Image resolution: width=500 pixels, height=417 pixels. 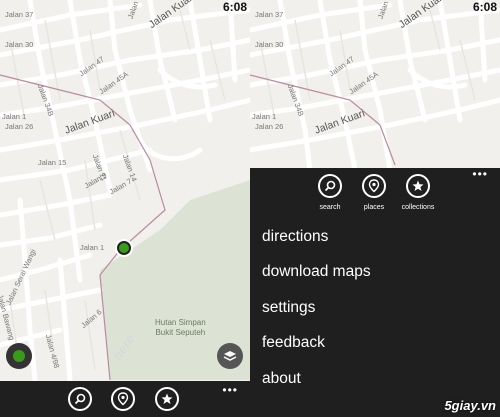 What do you see at coordinates (316, 272) in the screenshot?
I see `menu-item-download-maps: download maps` at bounding box center [316, 272].